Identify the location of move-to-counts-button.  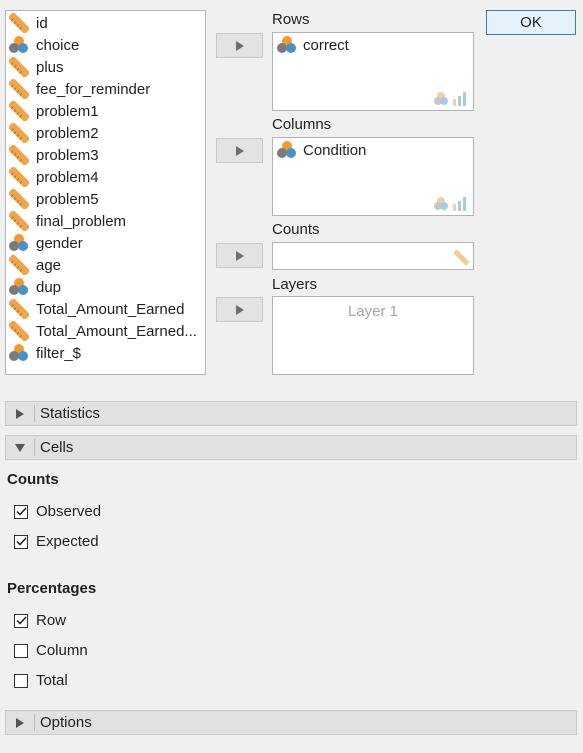
(239, 255).